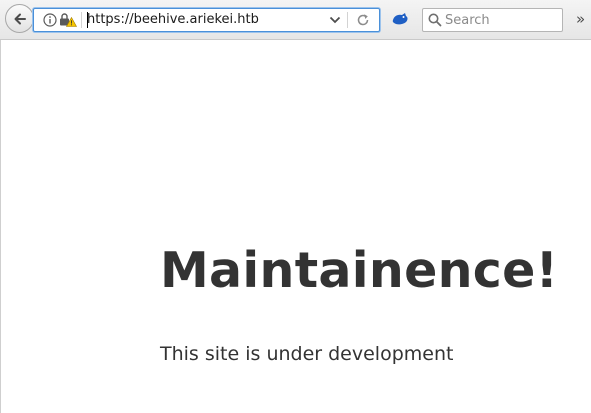 Image resolution: width=591 pixels, height=413 pixels. What do you see at coordinates (583, 19) in the screenshot?
I see `toolbar-overflow-button: »` at bounding box center [583, 19].